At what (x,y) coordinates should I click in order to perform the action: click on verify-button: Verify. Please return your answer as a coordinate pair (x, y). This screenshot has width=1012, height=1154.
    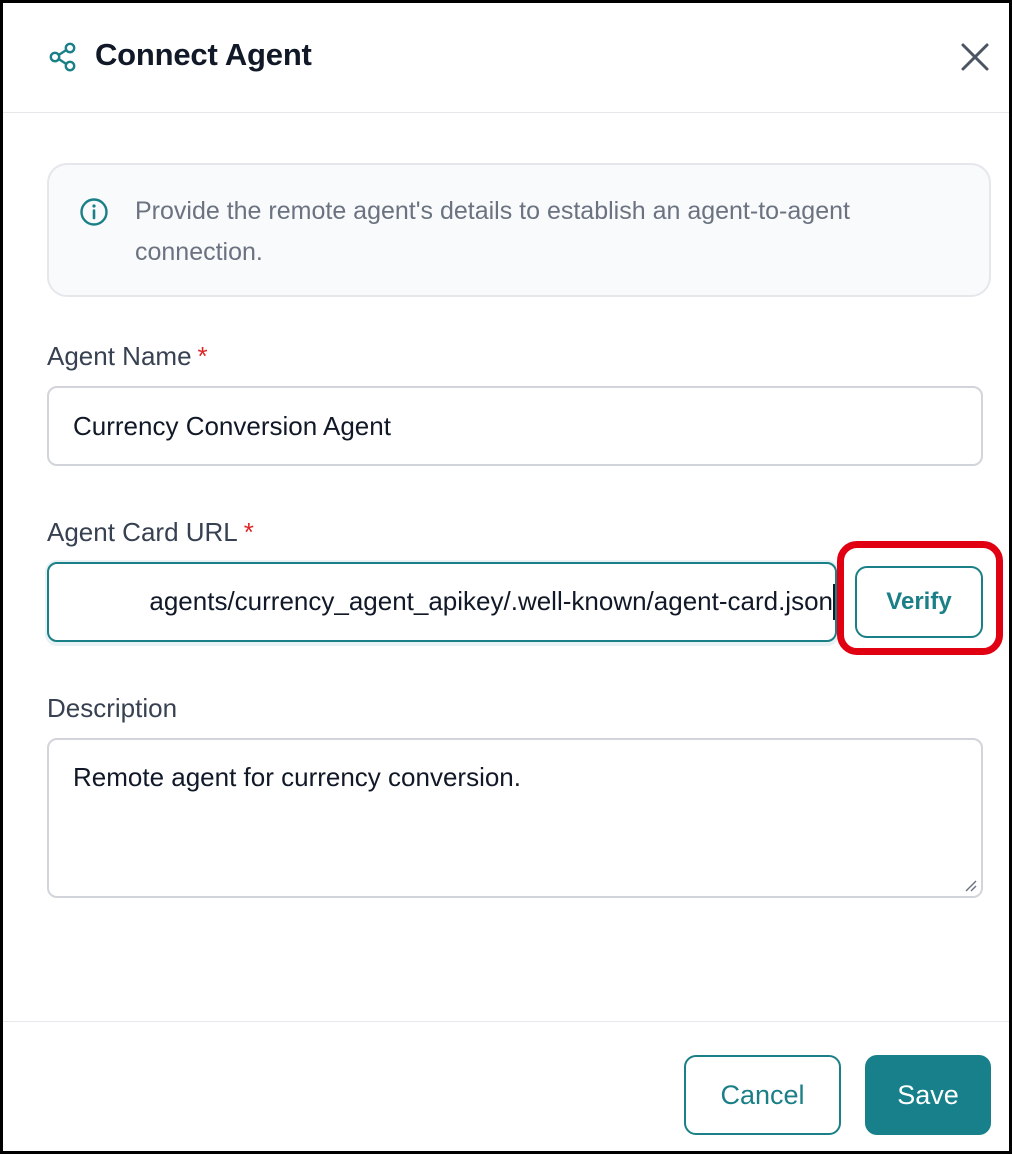
    Looking at the image, I should click on (919, 602).